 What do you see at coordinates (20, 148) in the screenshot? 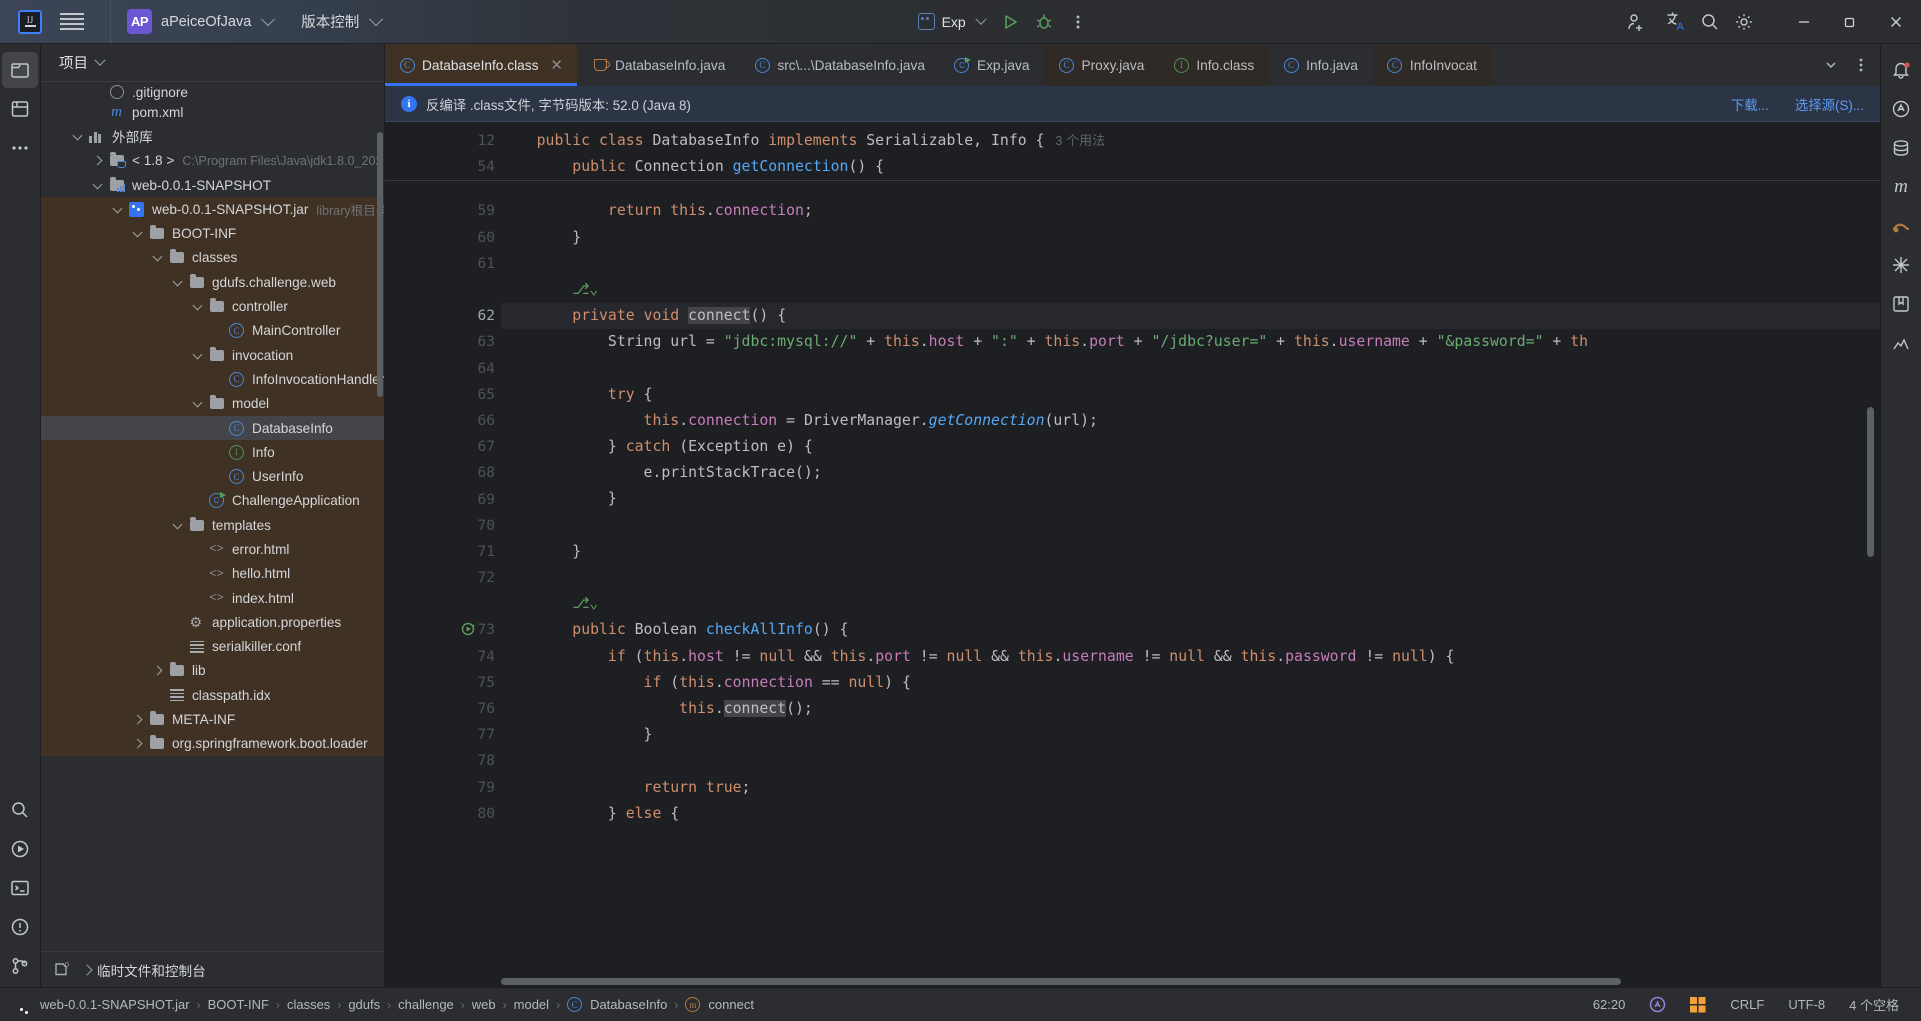
I see `more-tool-windows-icon` at bounding box center [20, 148].